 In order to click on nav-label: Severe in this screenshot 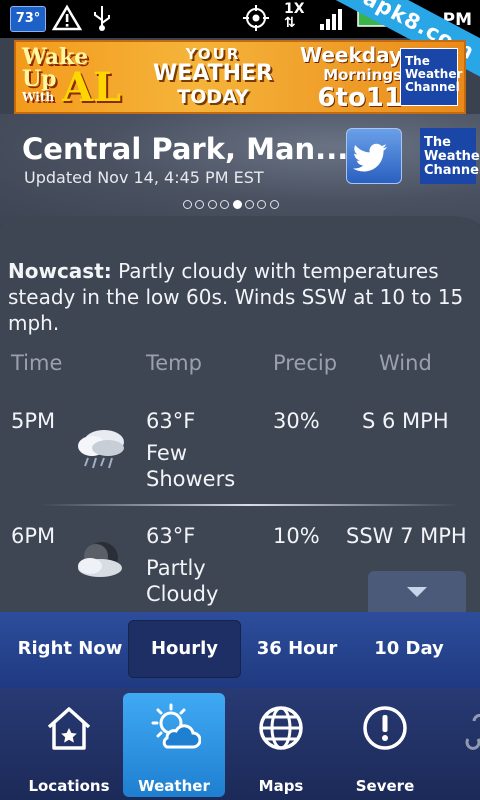, I will do `click(385, 786)`.